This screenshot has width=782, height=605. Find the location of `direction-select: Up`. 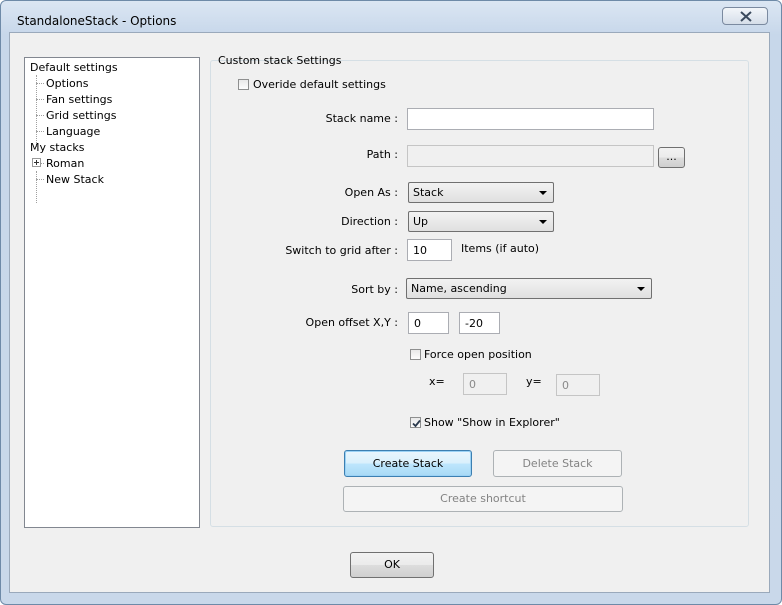

direction-select: Up is located at coordinates (481, 221).